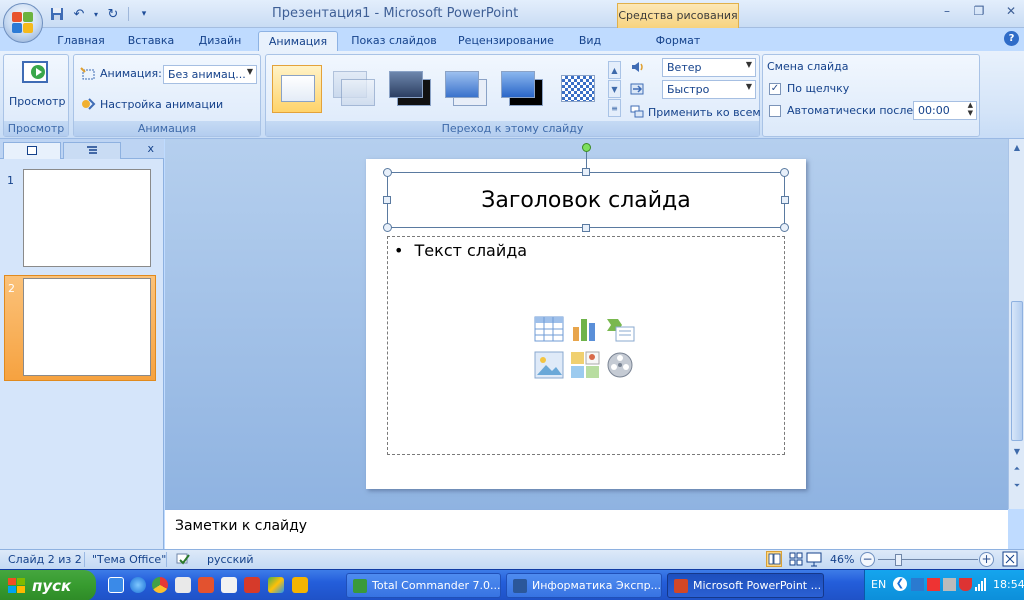 This screenshot has width=1024, height=600. Describe the element at coordinates (704, 112) in the screenshot. I see `apply-to-all-button: Применить ко всем` at that location.